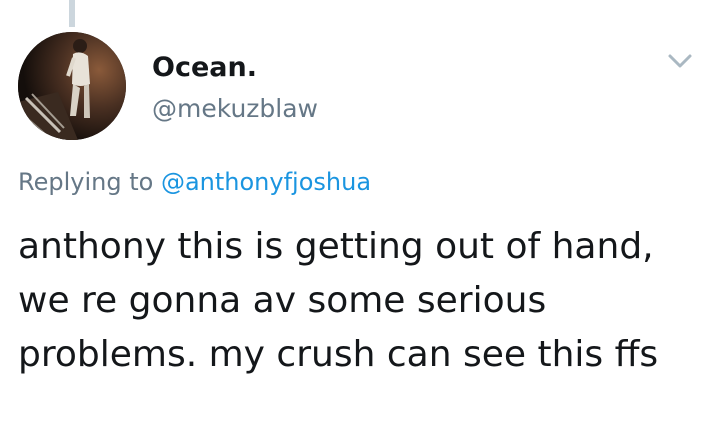 This screenshot has width=715, height=445. I want to click on tweet-author: Ocean. @mekuzblaw, so click(235, 88).